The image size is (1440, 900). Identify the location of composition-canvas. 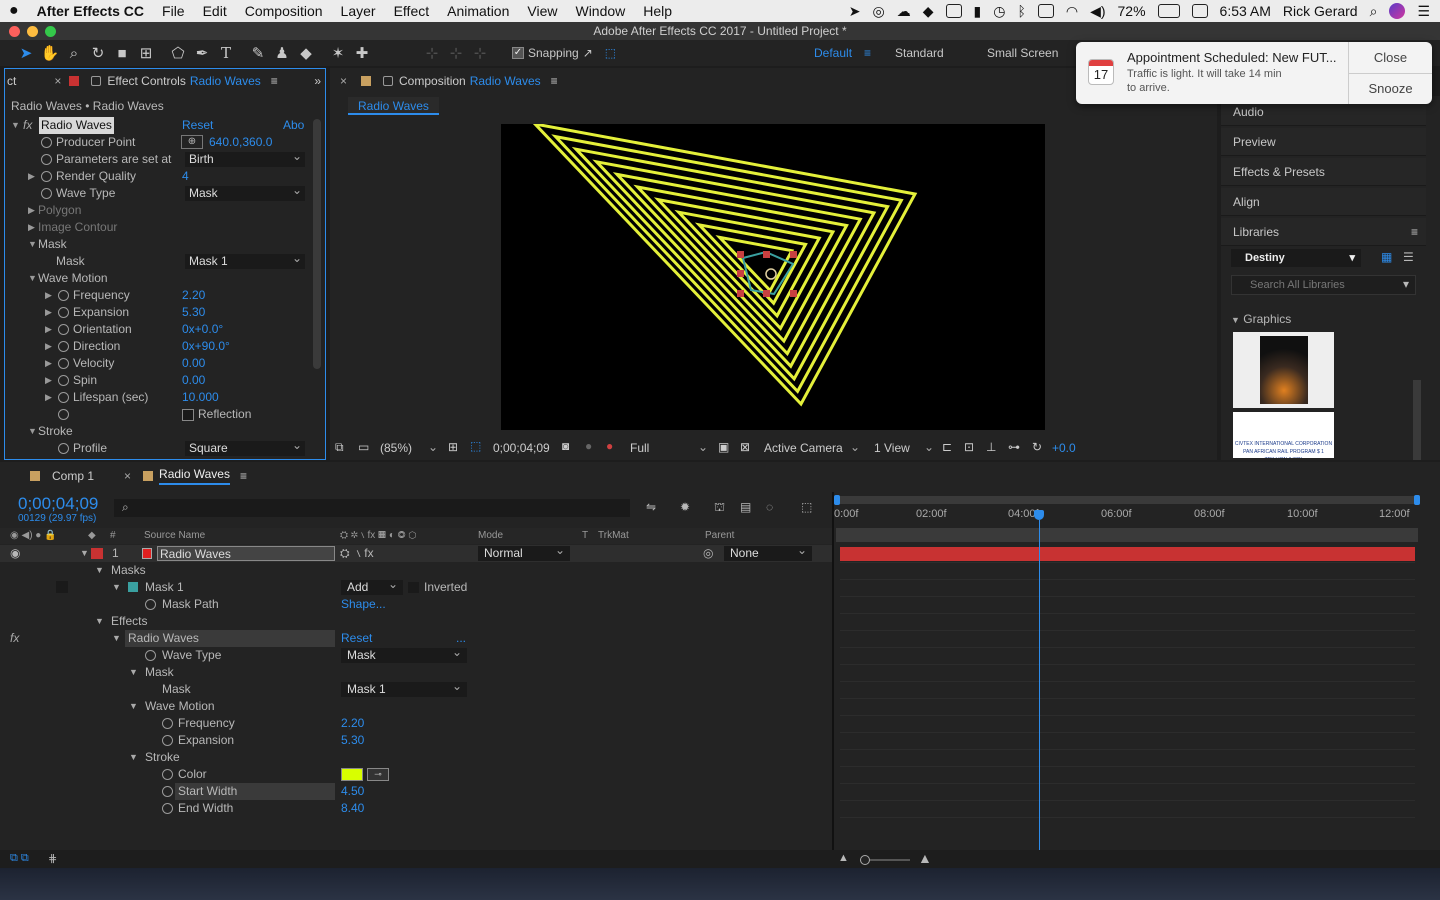
(773, 275).